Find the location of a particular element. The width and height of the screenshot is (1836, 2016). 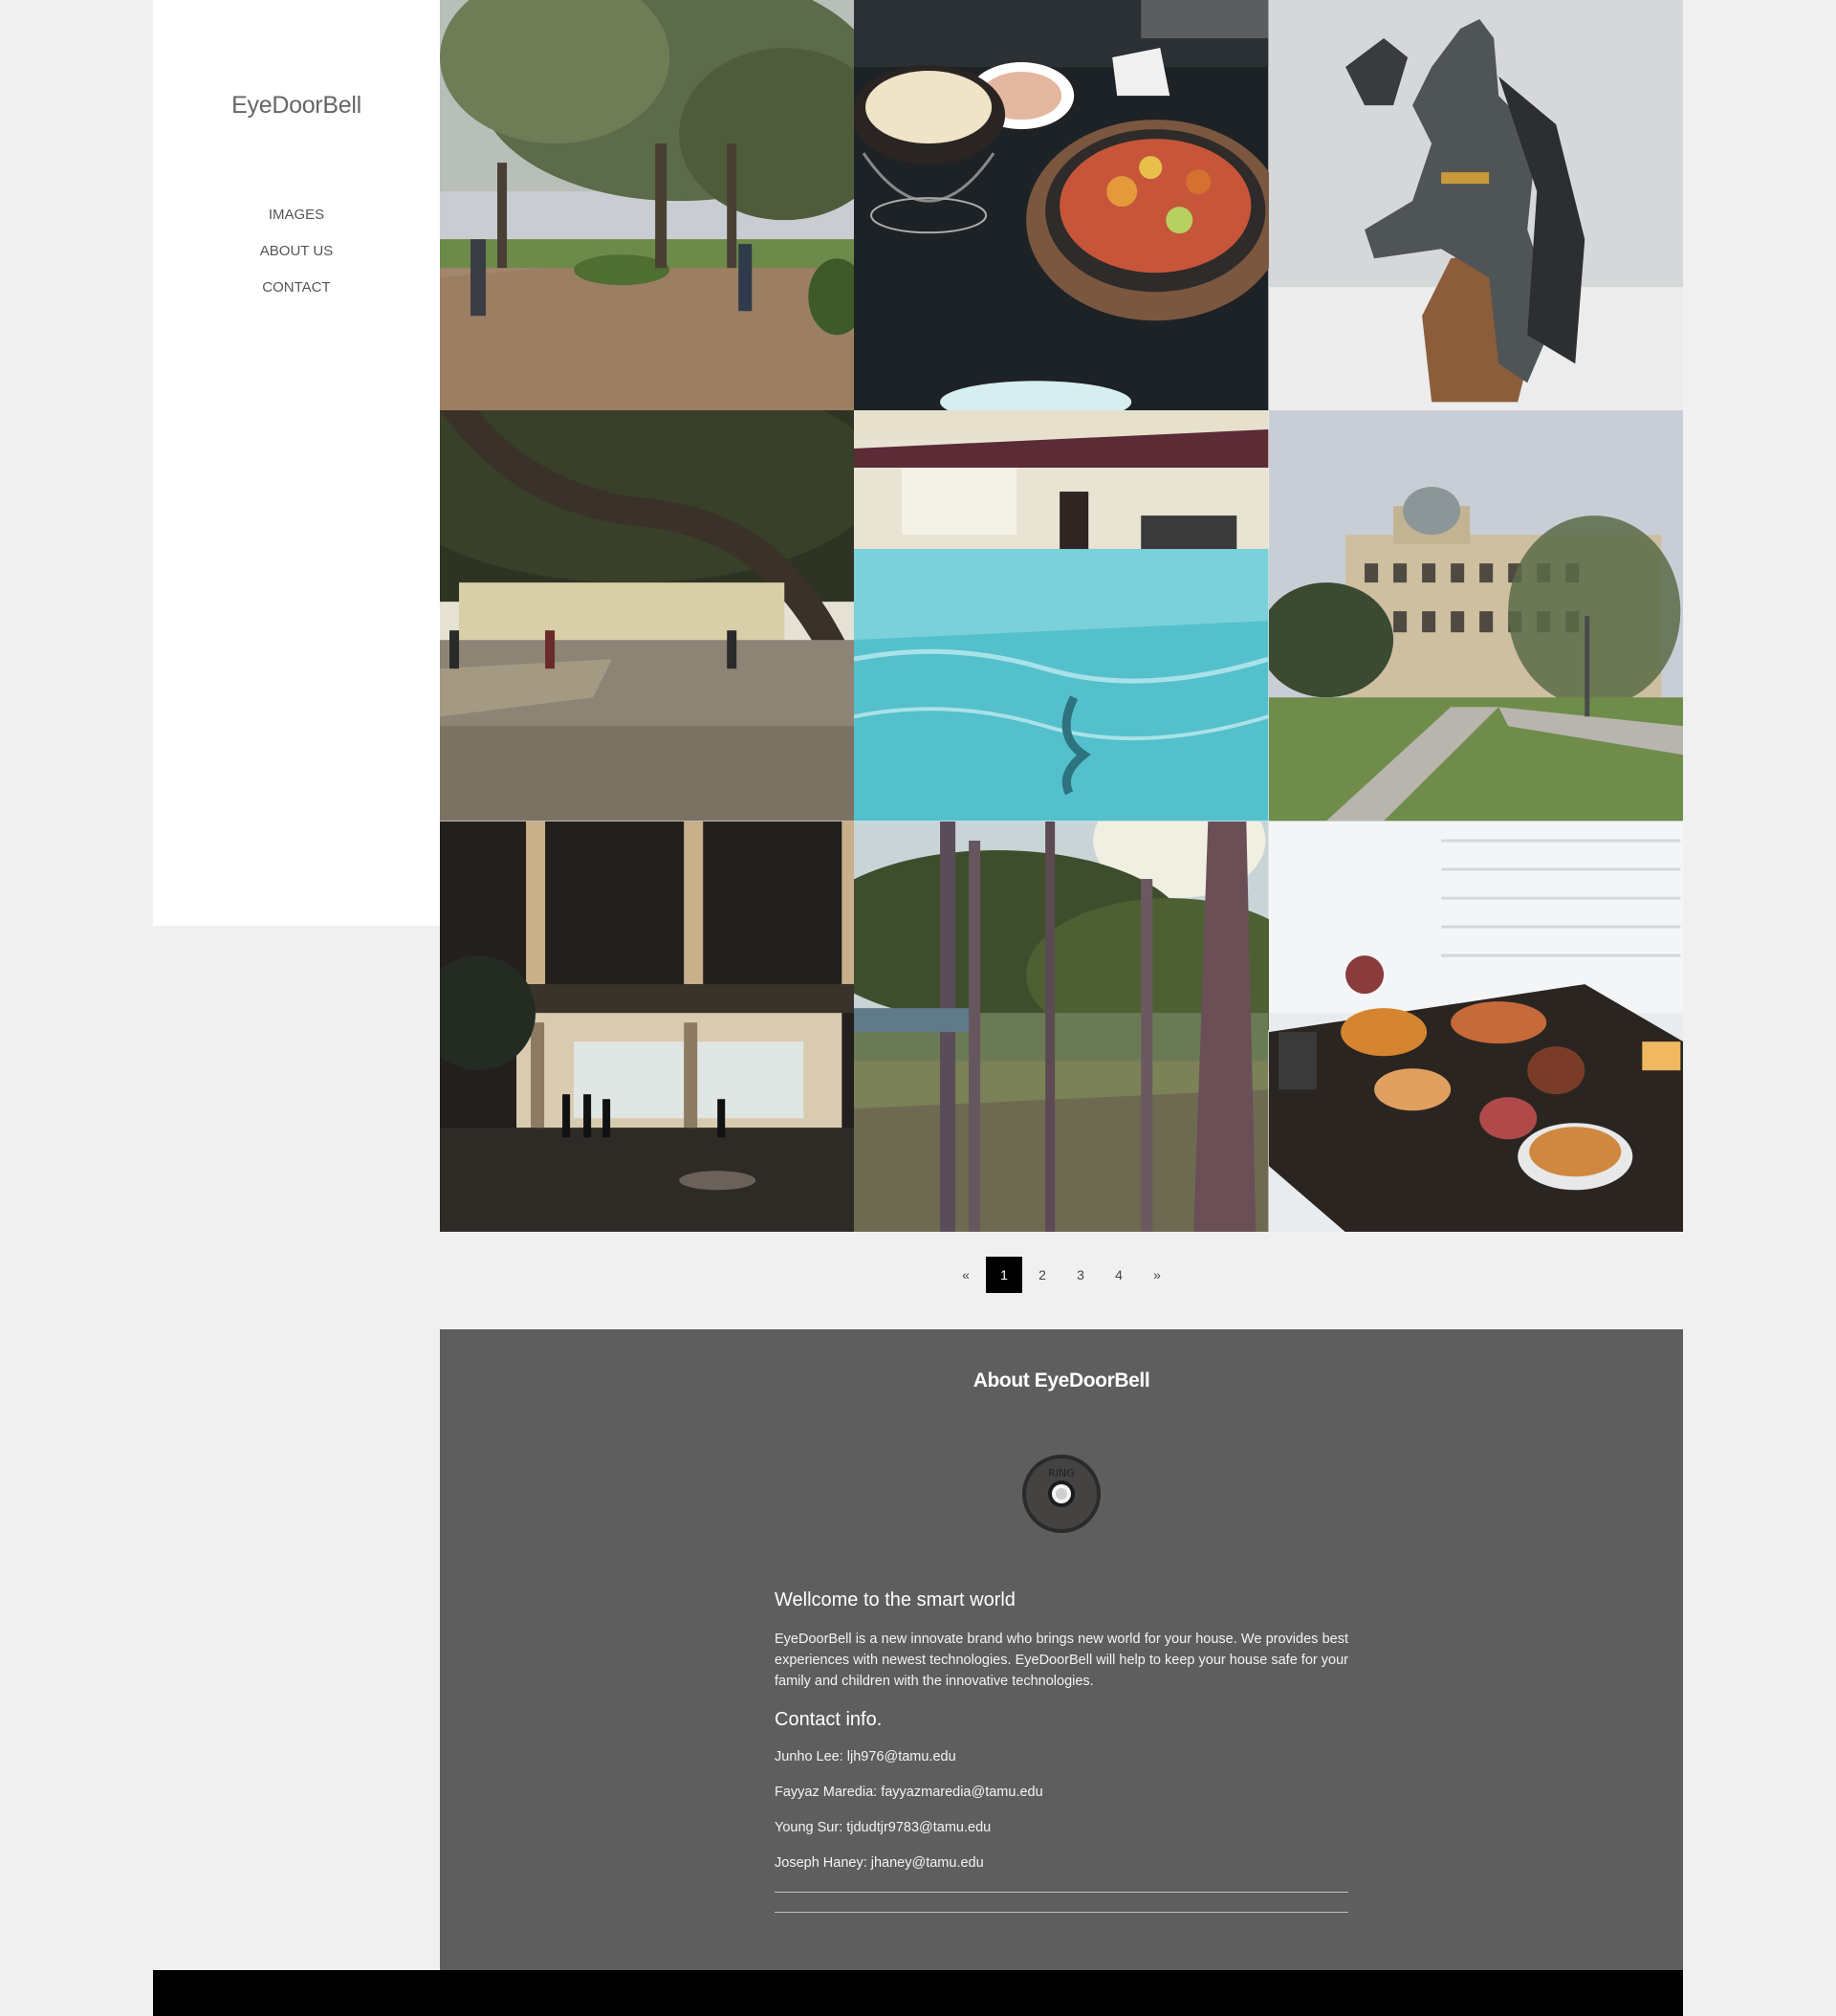

building-night-entrance-photo is located at coordinates (648, 1026).